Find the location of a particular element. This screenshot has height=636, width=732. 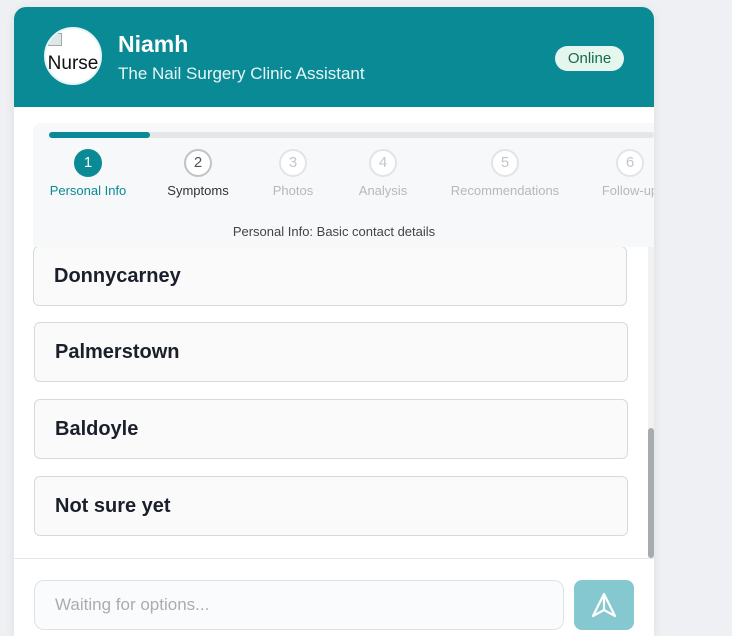

step-analysis: 4 Analysis is located at coordinates (383, 173).